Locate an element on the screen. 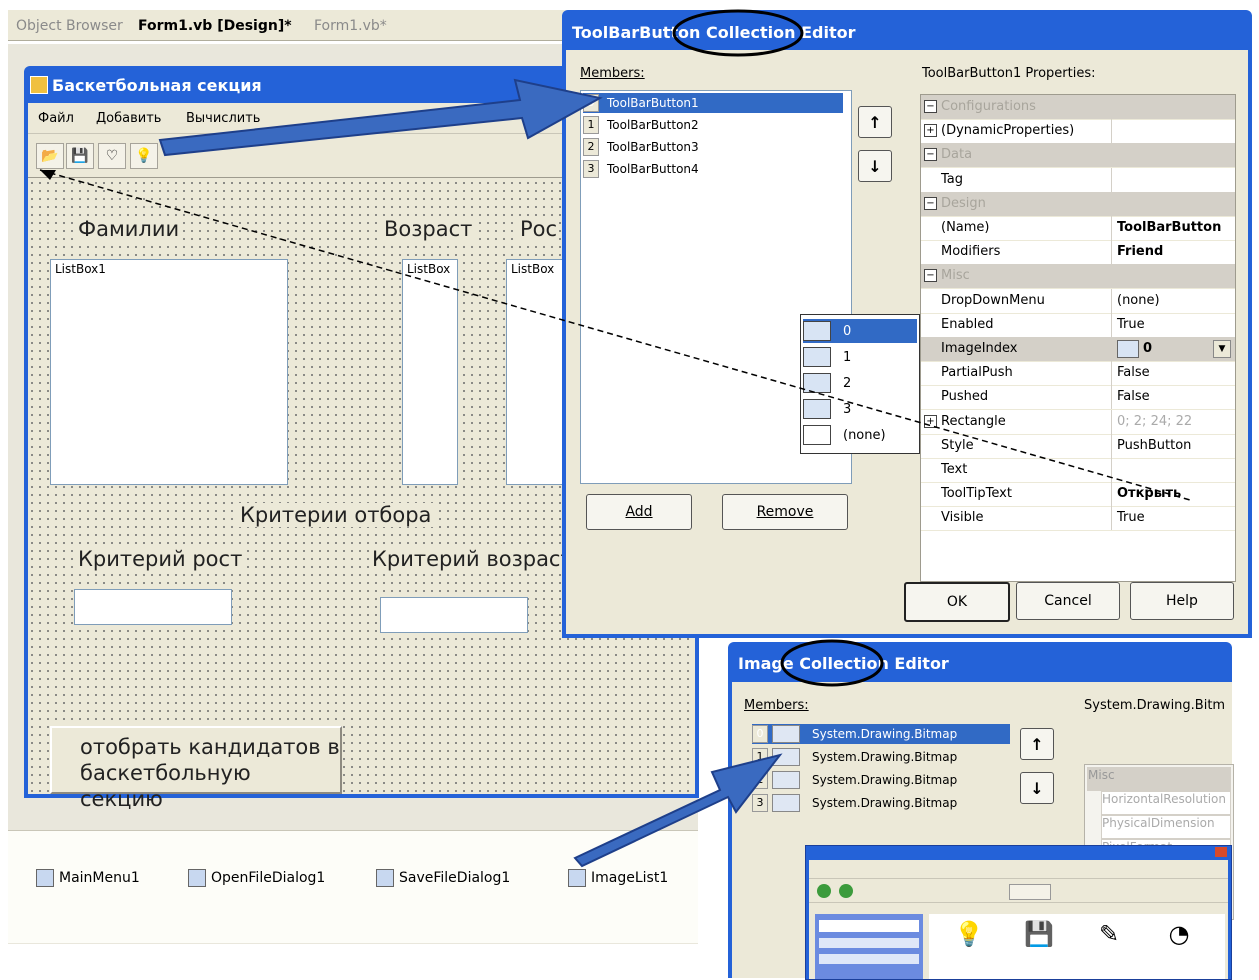 The height and width of the screenshot is (980, 1259). imageindex-dropdown: 0 1 2 3 (none) is located at coordinates (860, 384).